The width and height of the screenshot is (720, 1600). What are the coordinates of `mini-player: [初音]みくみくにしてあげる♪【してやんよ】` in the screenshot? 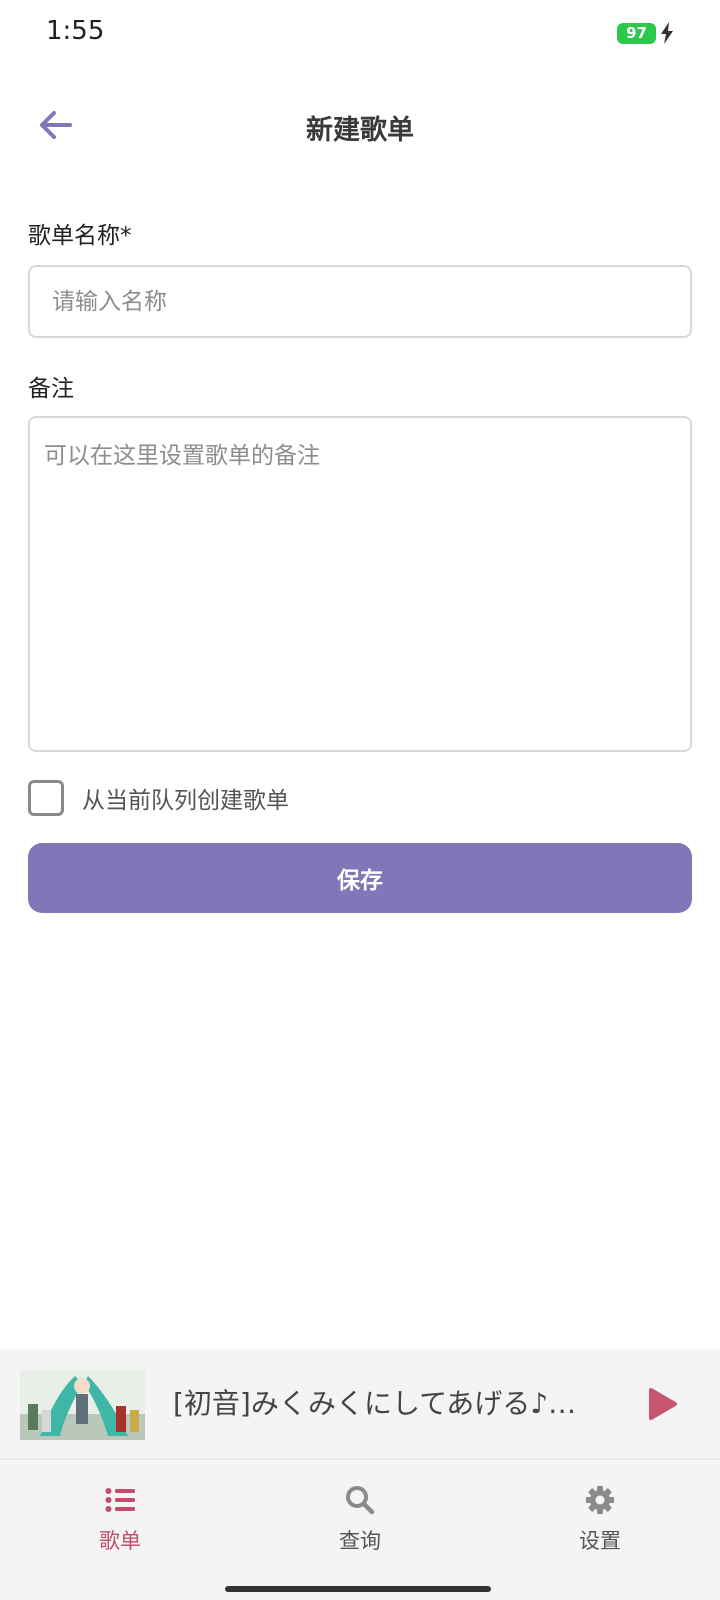 It's located at (360, 1404).